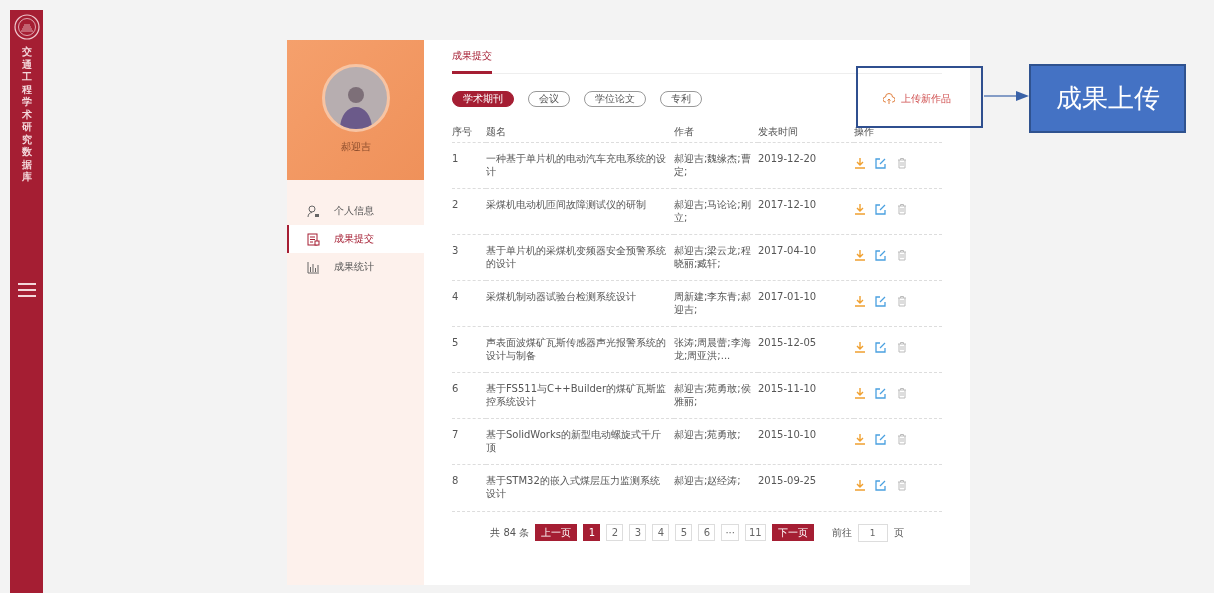  I want to click on bar-chart-icon, so click(313, 267).